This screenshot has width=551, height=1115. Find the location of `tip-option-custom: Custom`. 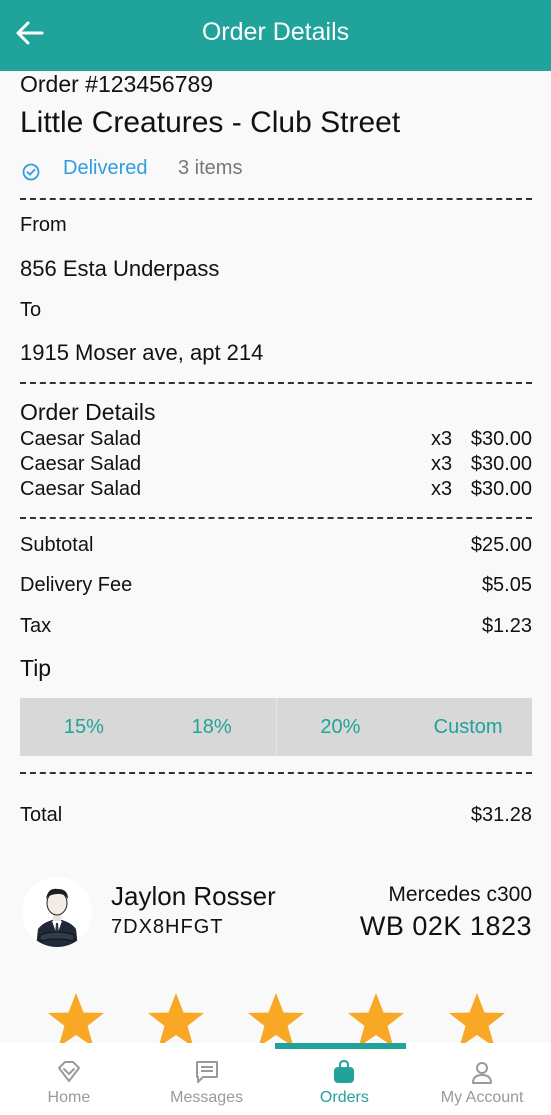

tip-option-custom: Custom is located at coordinates (468, 727).